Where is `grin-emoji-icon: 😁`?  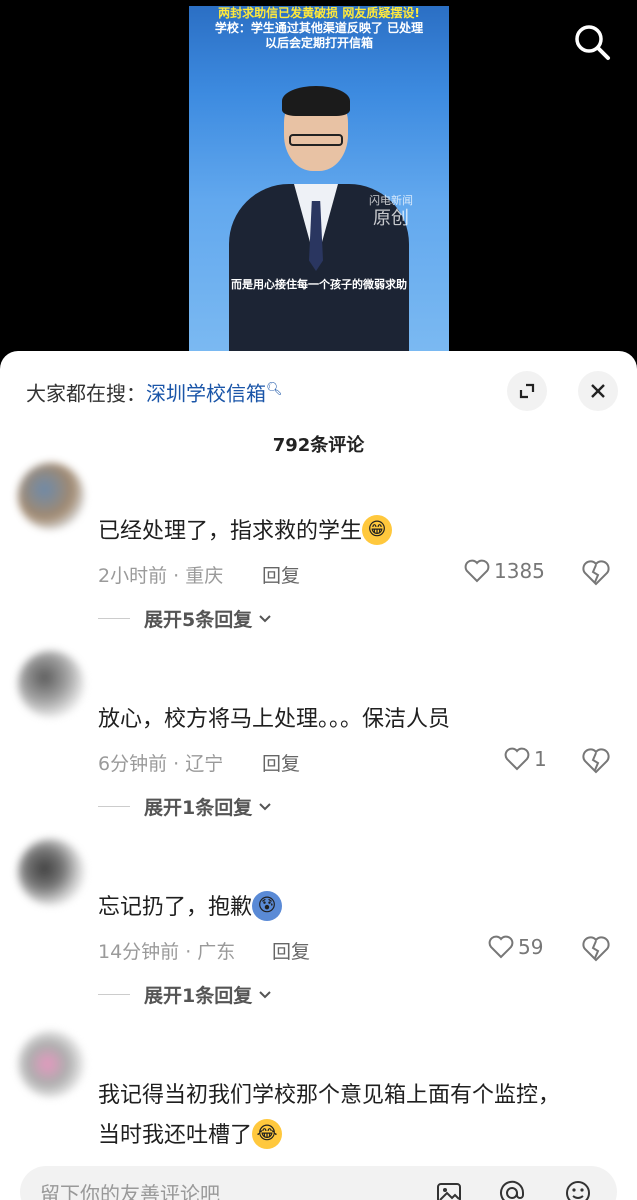
grin-emoji-icon: 😁 is located at coordinates (377, 530).